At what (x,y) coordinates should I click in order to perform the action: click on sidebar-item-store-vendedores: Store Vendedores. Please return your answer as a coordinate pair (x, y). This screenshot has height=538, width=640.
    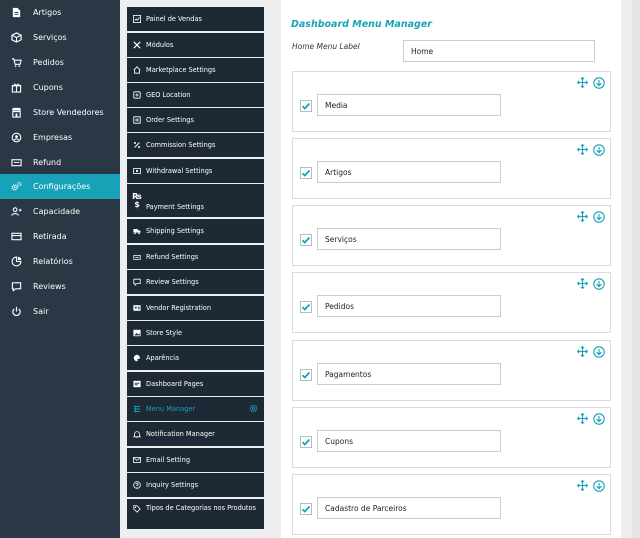
    Looking at the image, I should click on (60, 112).